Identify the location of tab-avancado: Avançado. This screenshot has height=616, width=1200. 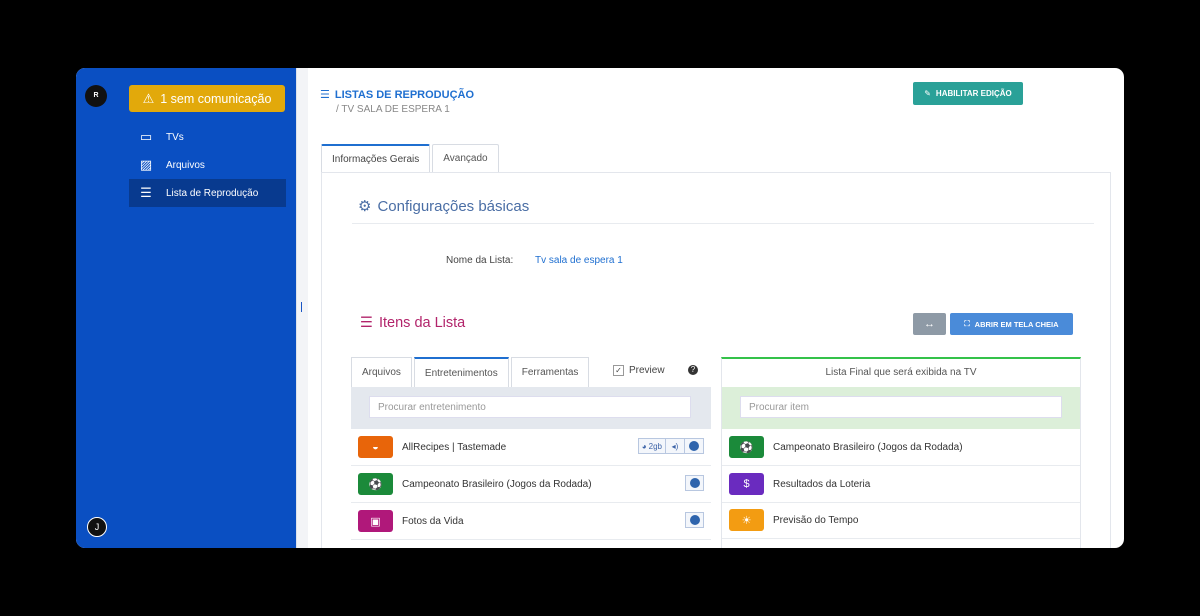
(465, 158).